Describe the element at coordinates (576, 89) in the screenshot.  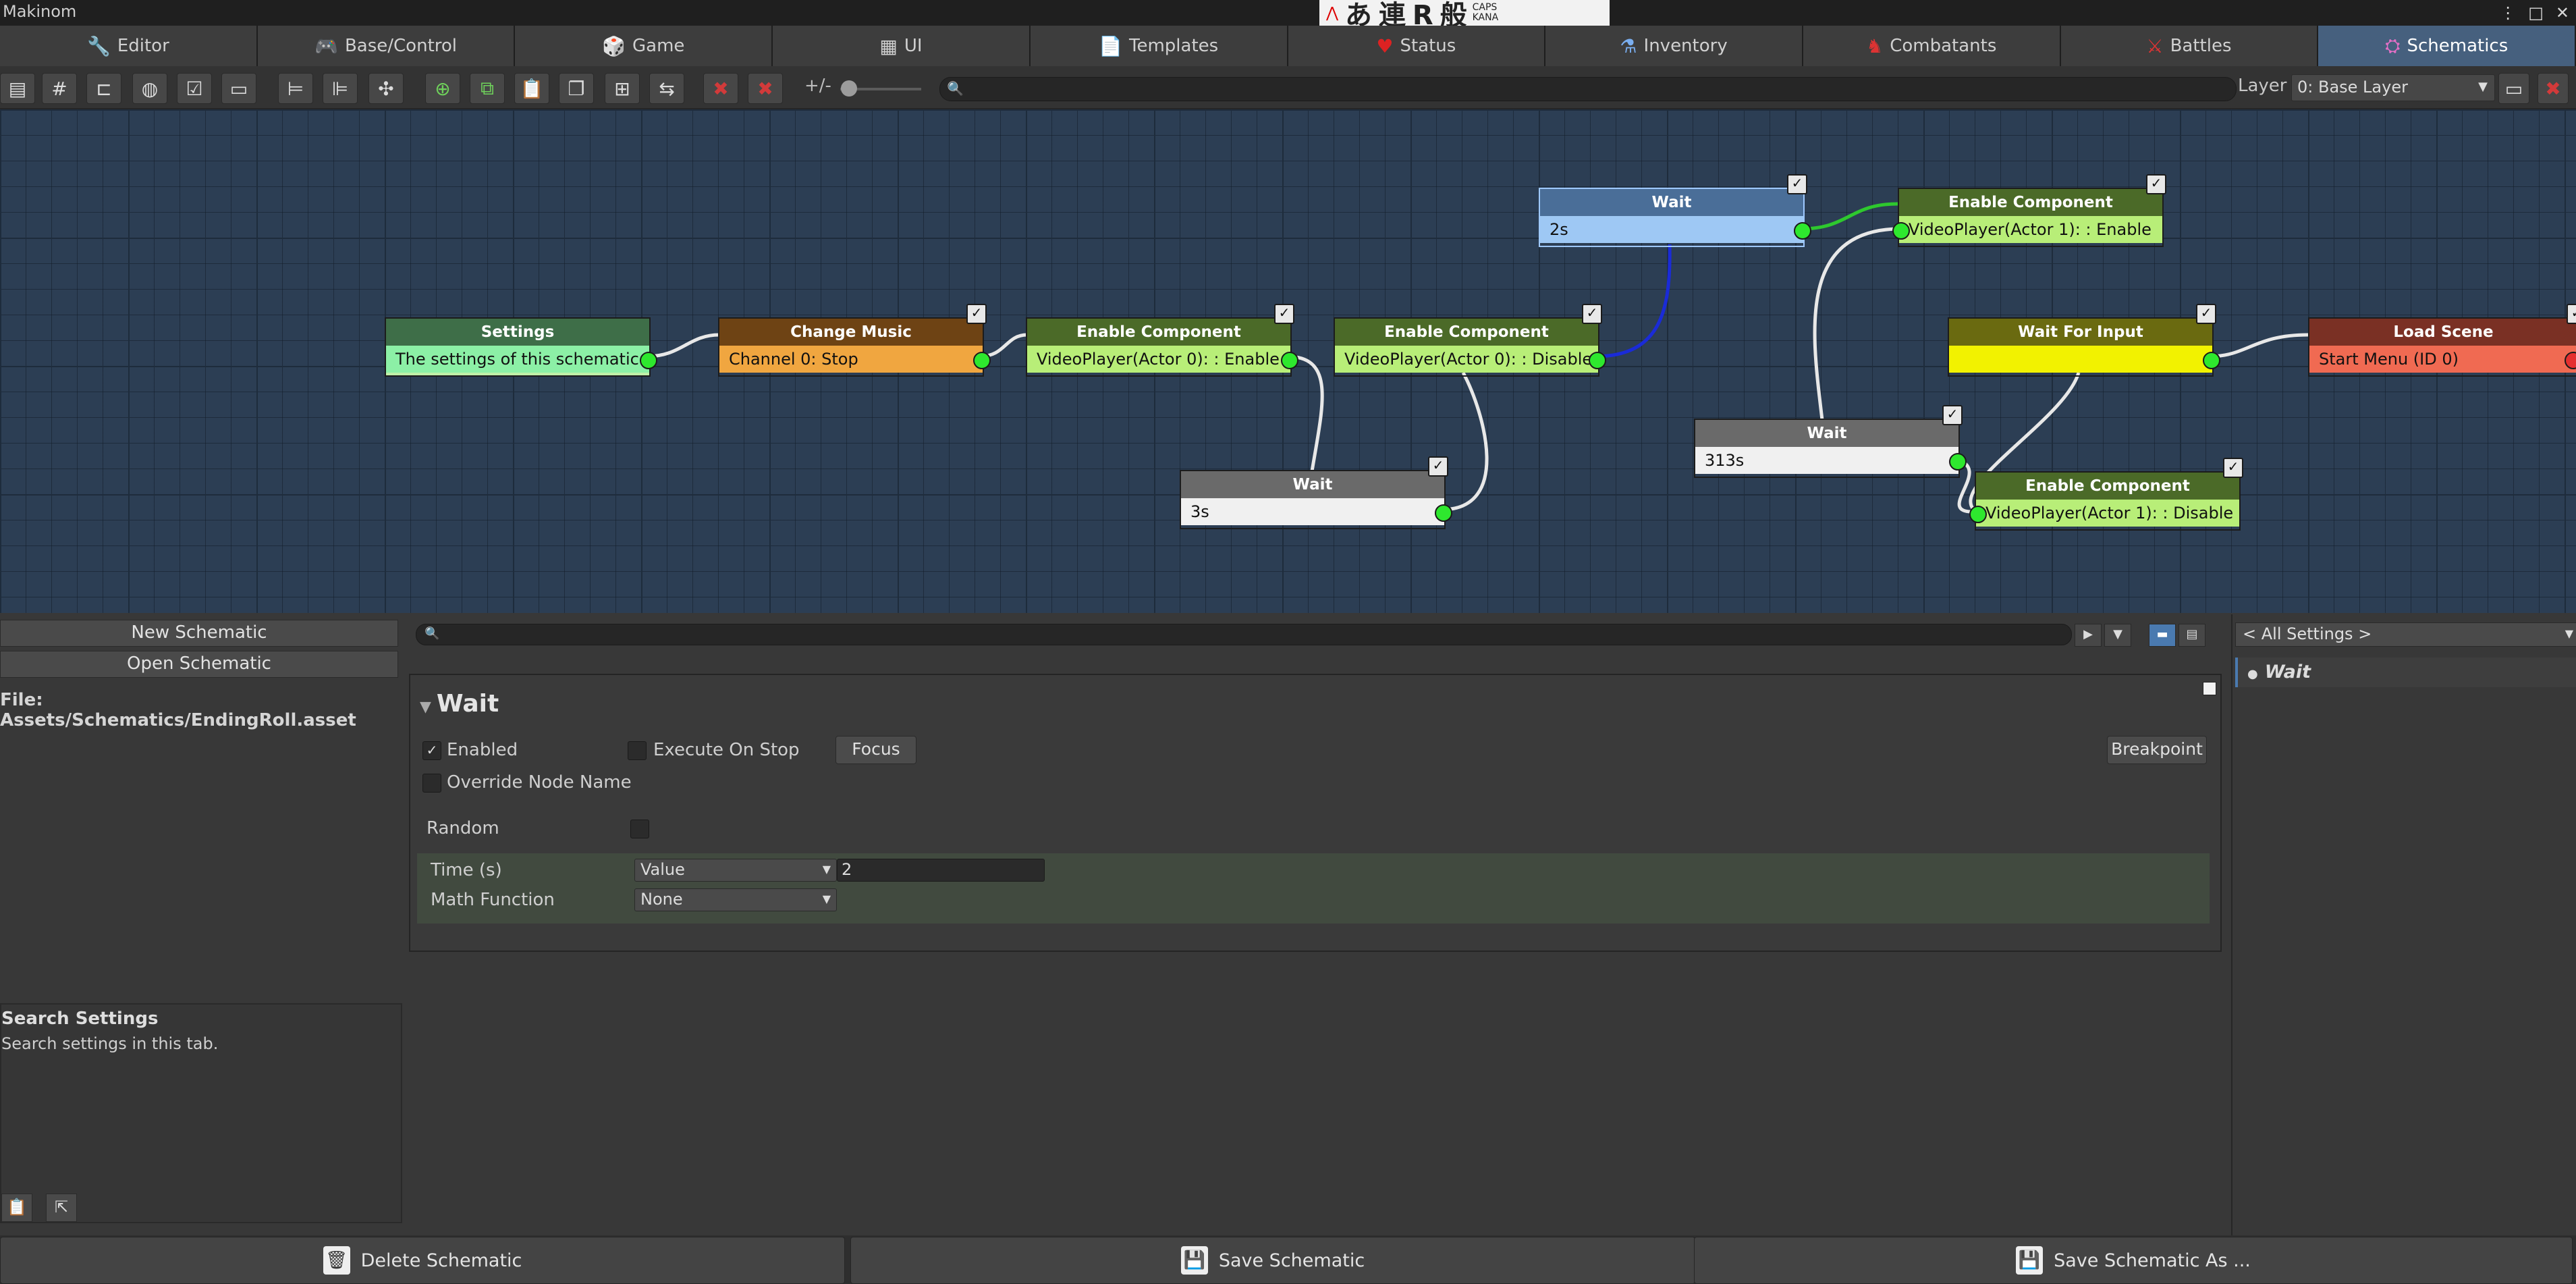
I see `duplicate-icon: ❐` at that location.